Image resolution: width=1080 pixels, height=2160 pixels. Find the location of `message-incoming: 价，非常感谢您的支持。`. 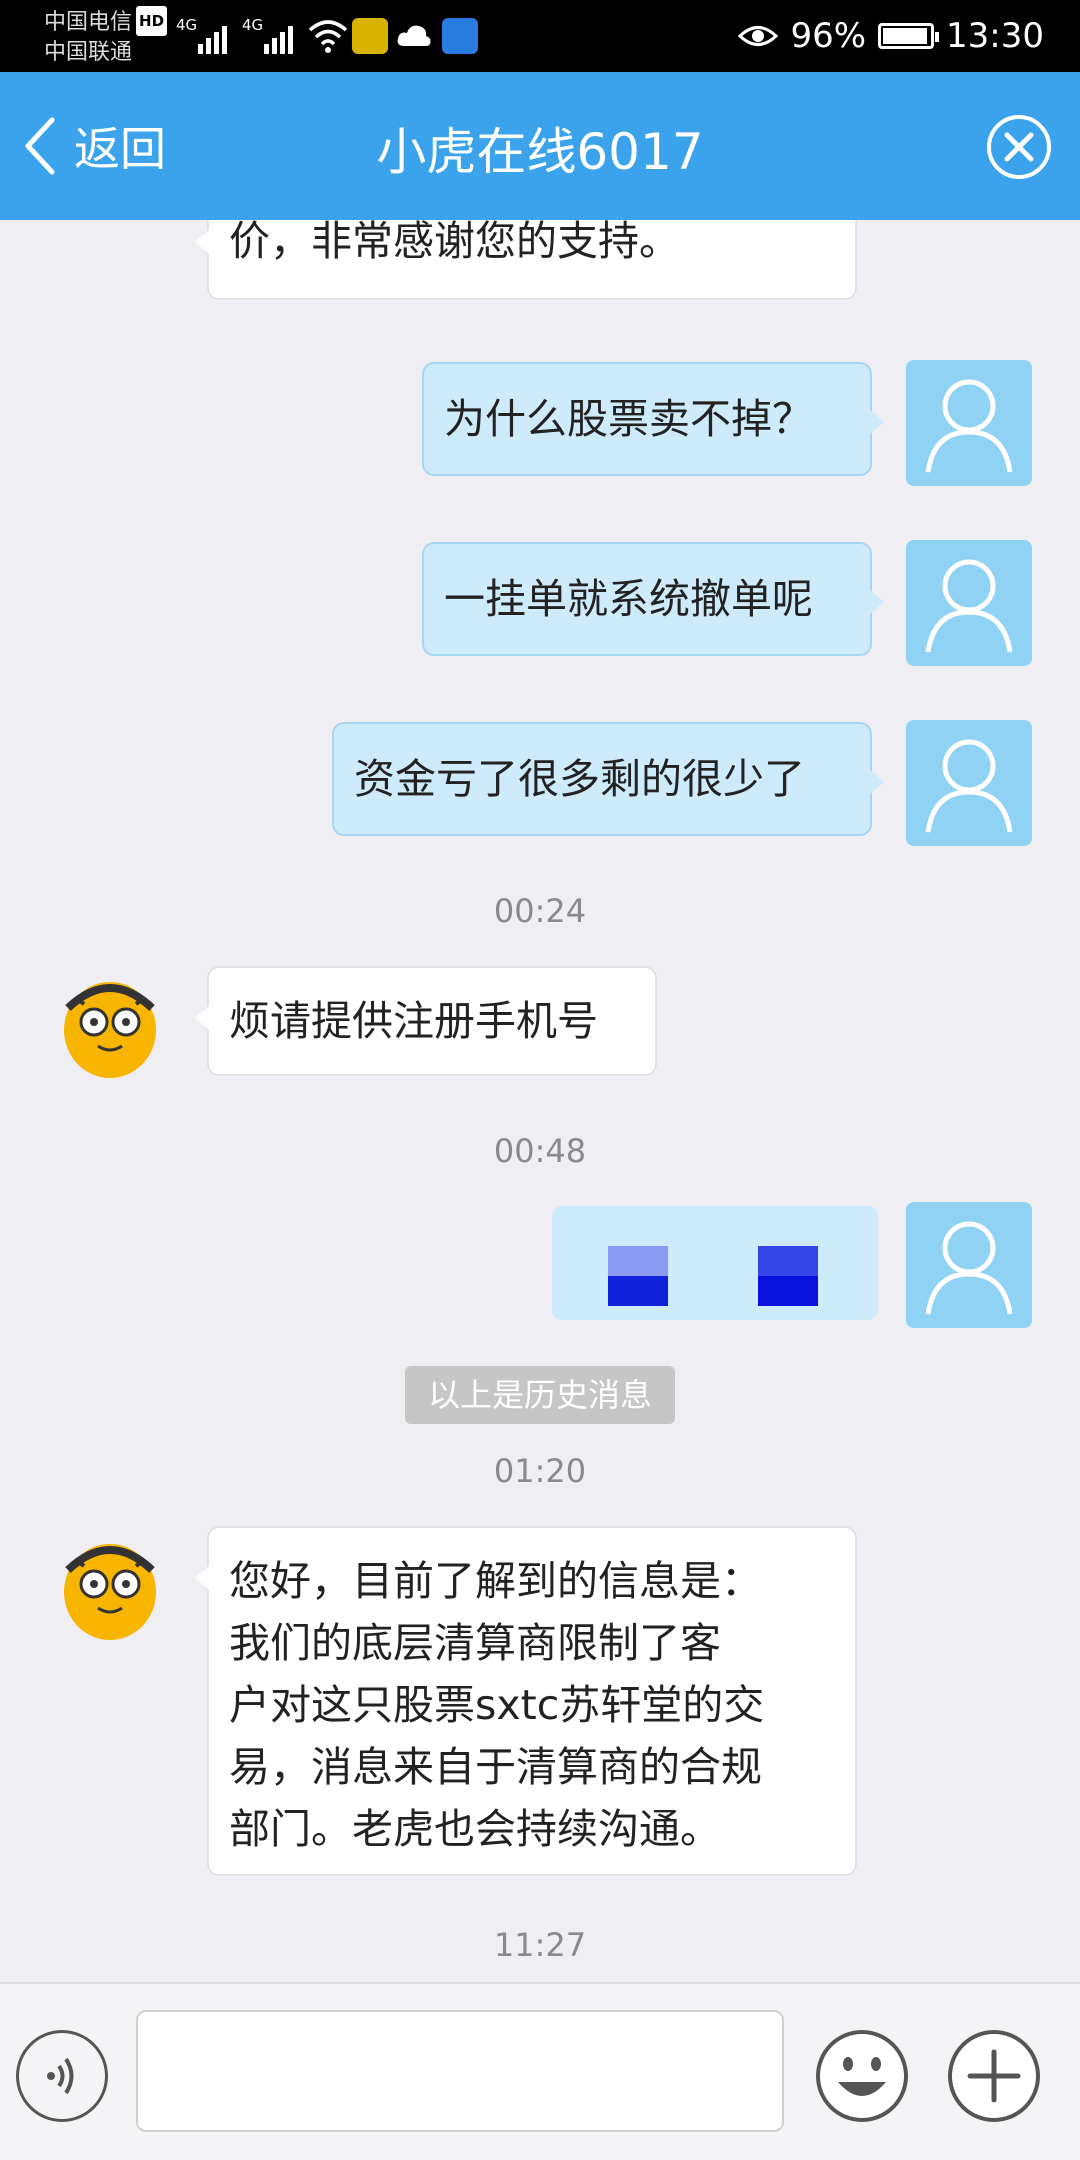

message-incoming: 价，非常感谢您的支持。 is located at coordinates (526, 260).